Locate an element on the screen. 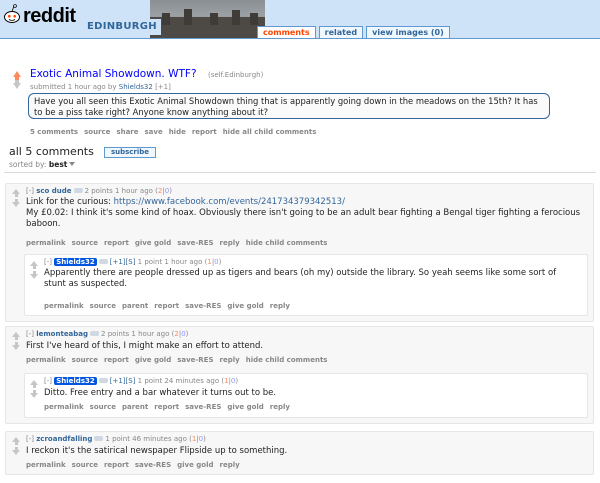 The width and height of the screenshot is (600, 483). hide-button: hide is located at coordinates (177, 132).